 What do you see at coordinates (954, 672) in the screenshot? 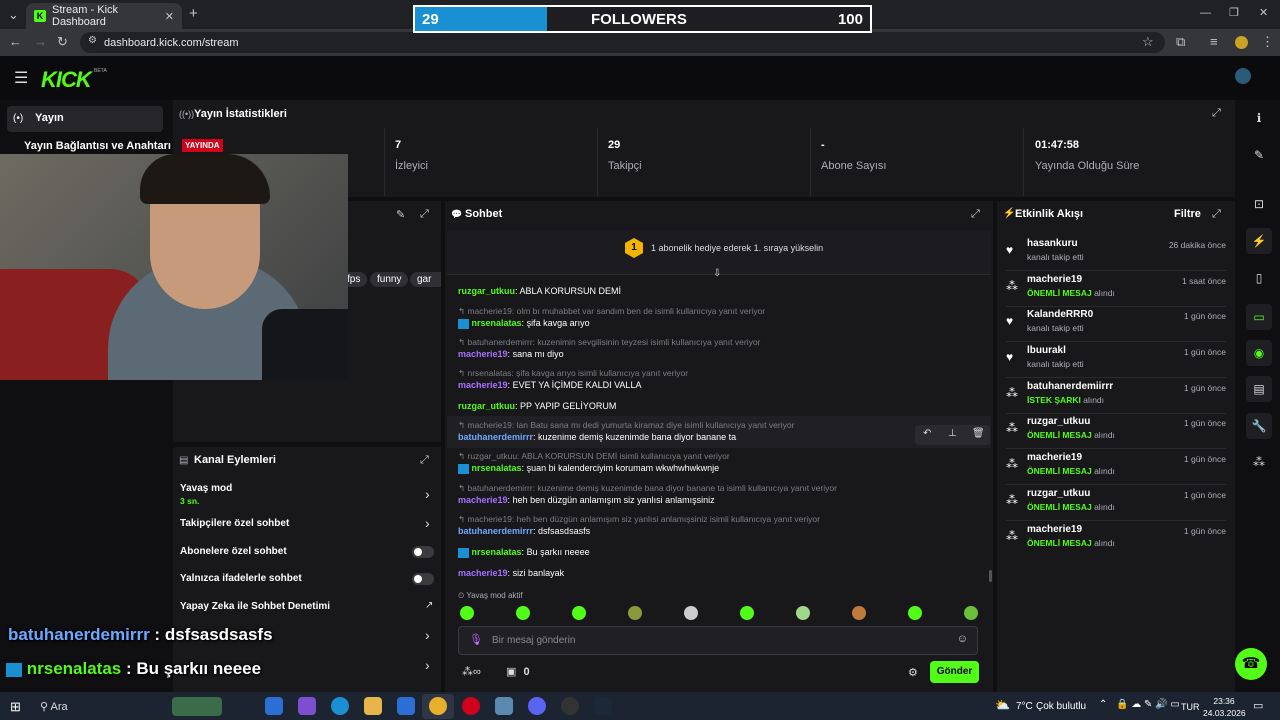
I see `send-button: Gönder` at bounding box center [954, 672].